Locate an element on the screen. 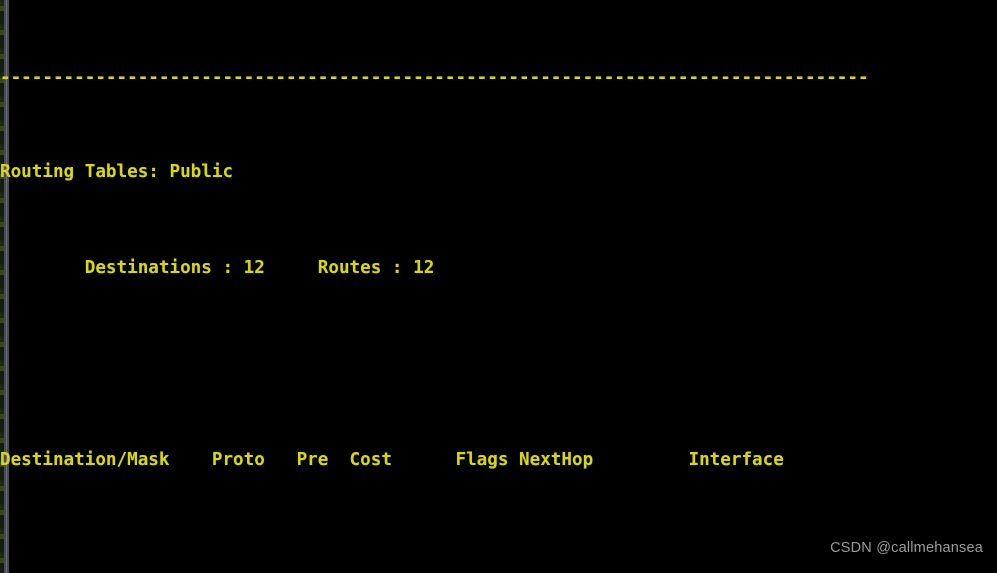 The image size is (997, 573). csdn-watermark: CSDN @callmehansea is located at coordinates (906, 548).